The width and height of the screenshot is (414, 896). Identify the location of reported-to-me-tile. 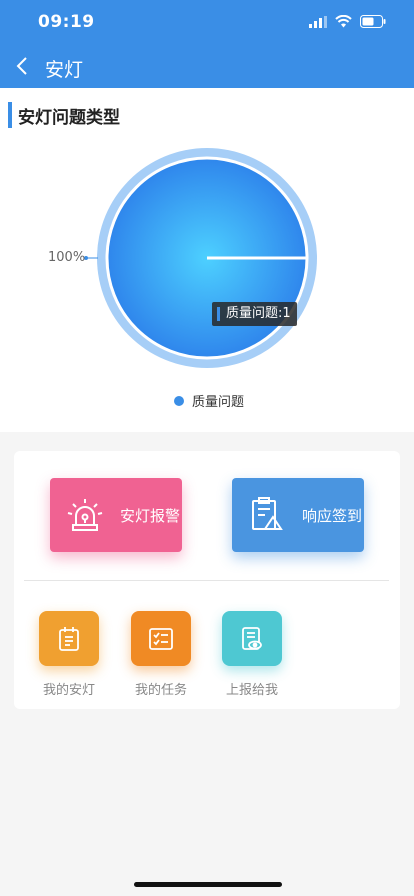
(252, 638).